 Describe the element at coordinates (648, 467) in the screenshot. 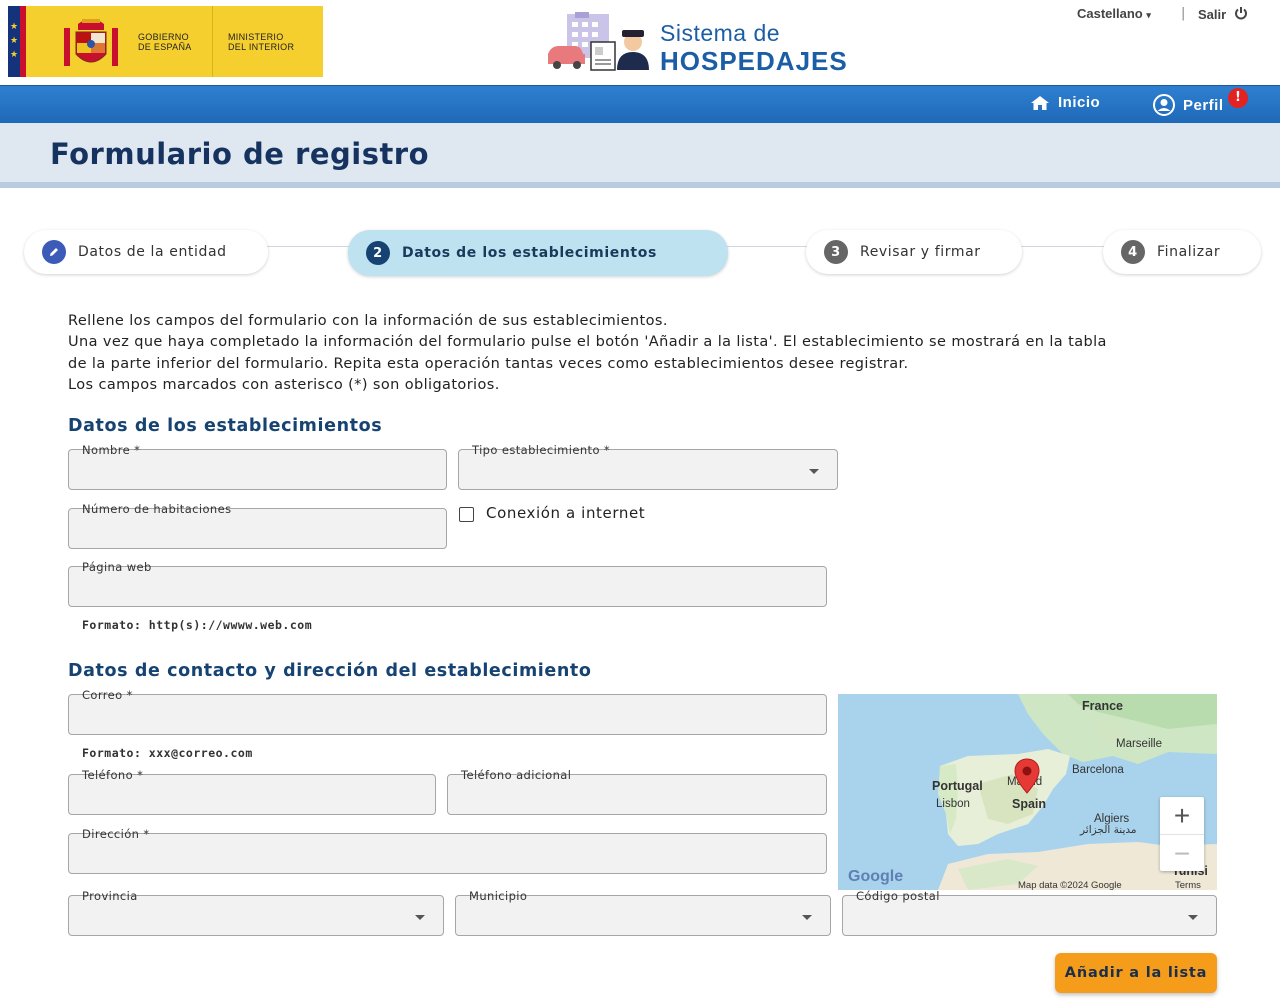

I see `establishment-type-select: Tipo establecimiento *` at that location.